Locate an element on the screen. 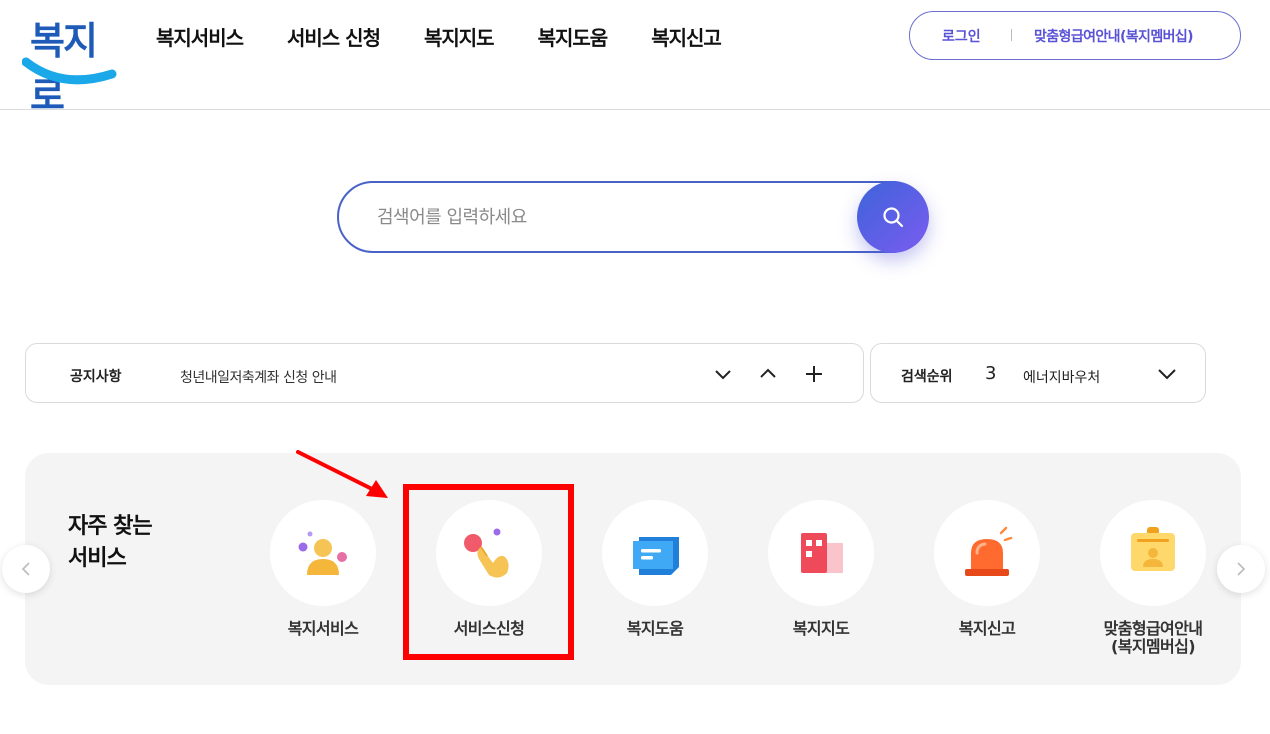  chat-bubble-icon is located at coordinates (656, 556).